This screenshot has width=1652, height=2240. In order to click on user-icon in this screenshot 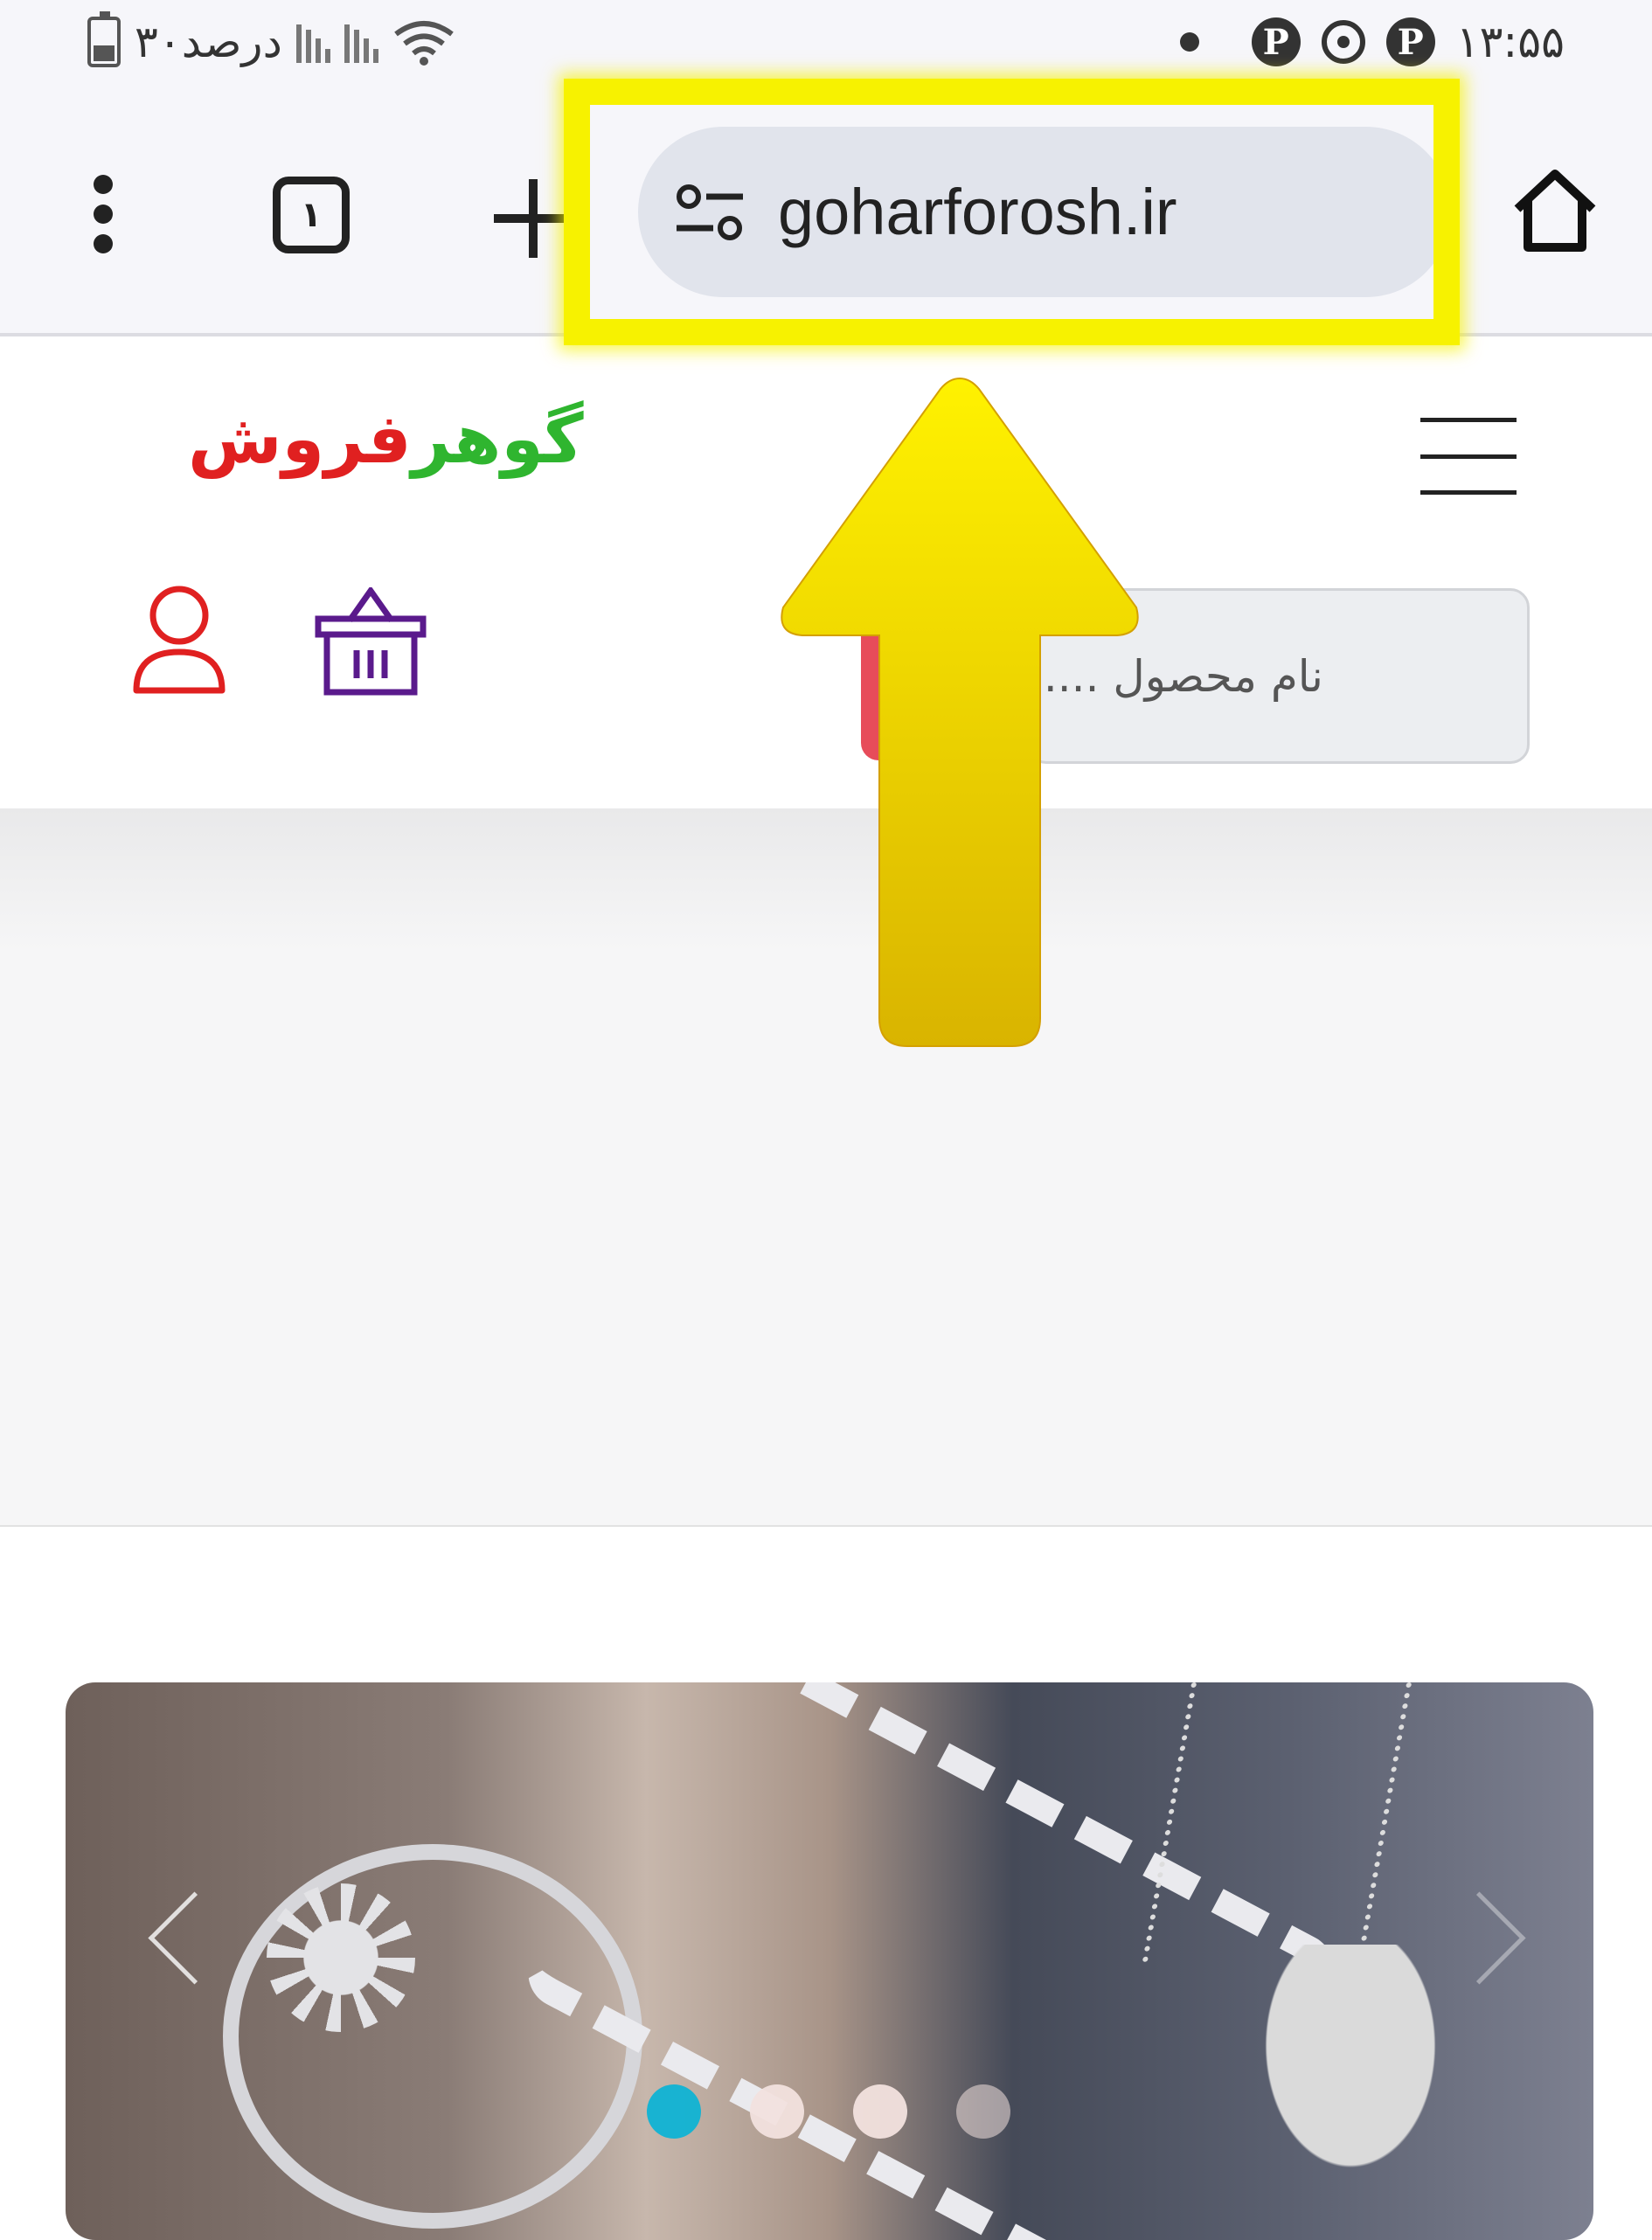, I will do `click(179, 640)`.